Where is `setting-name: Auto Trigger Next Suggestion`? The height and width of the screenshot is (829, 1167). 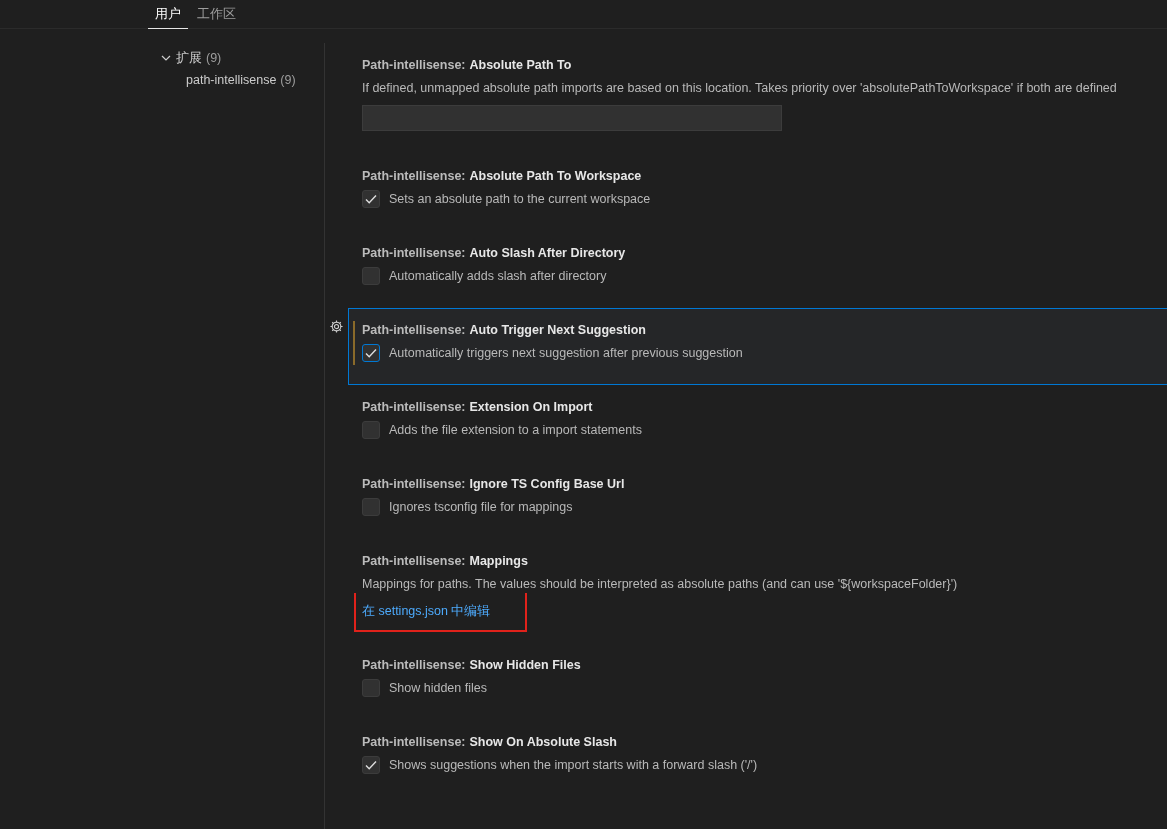 setting-name: Auto Trigger Next Suggestion is located at coordinates (557, 330).